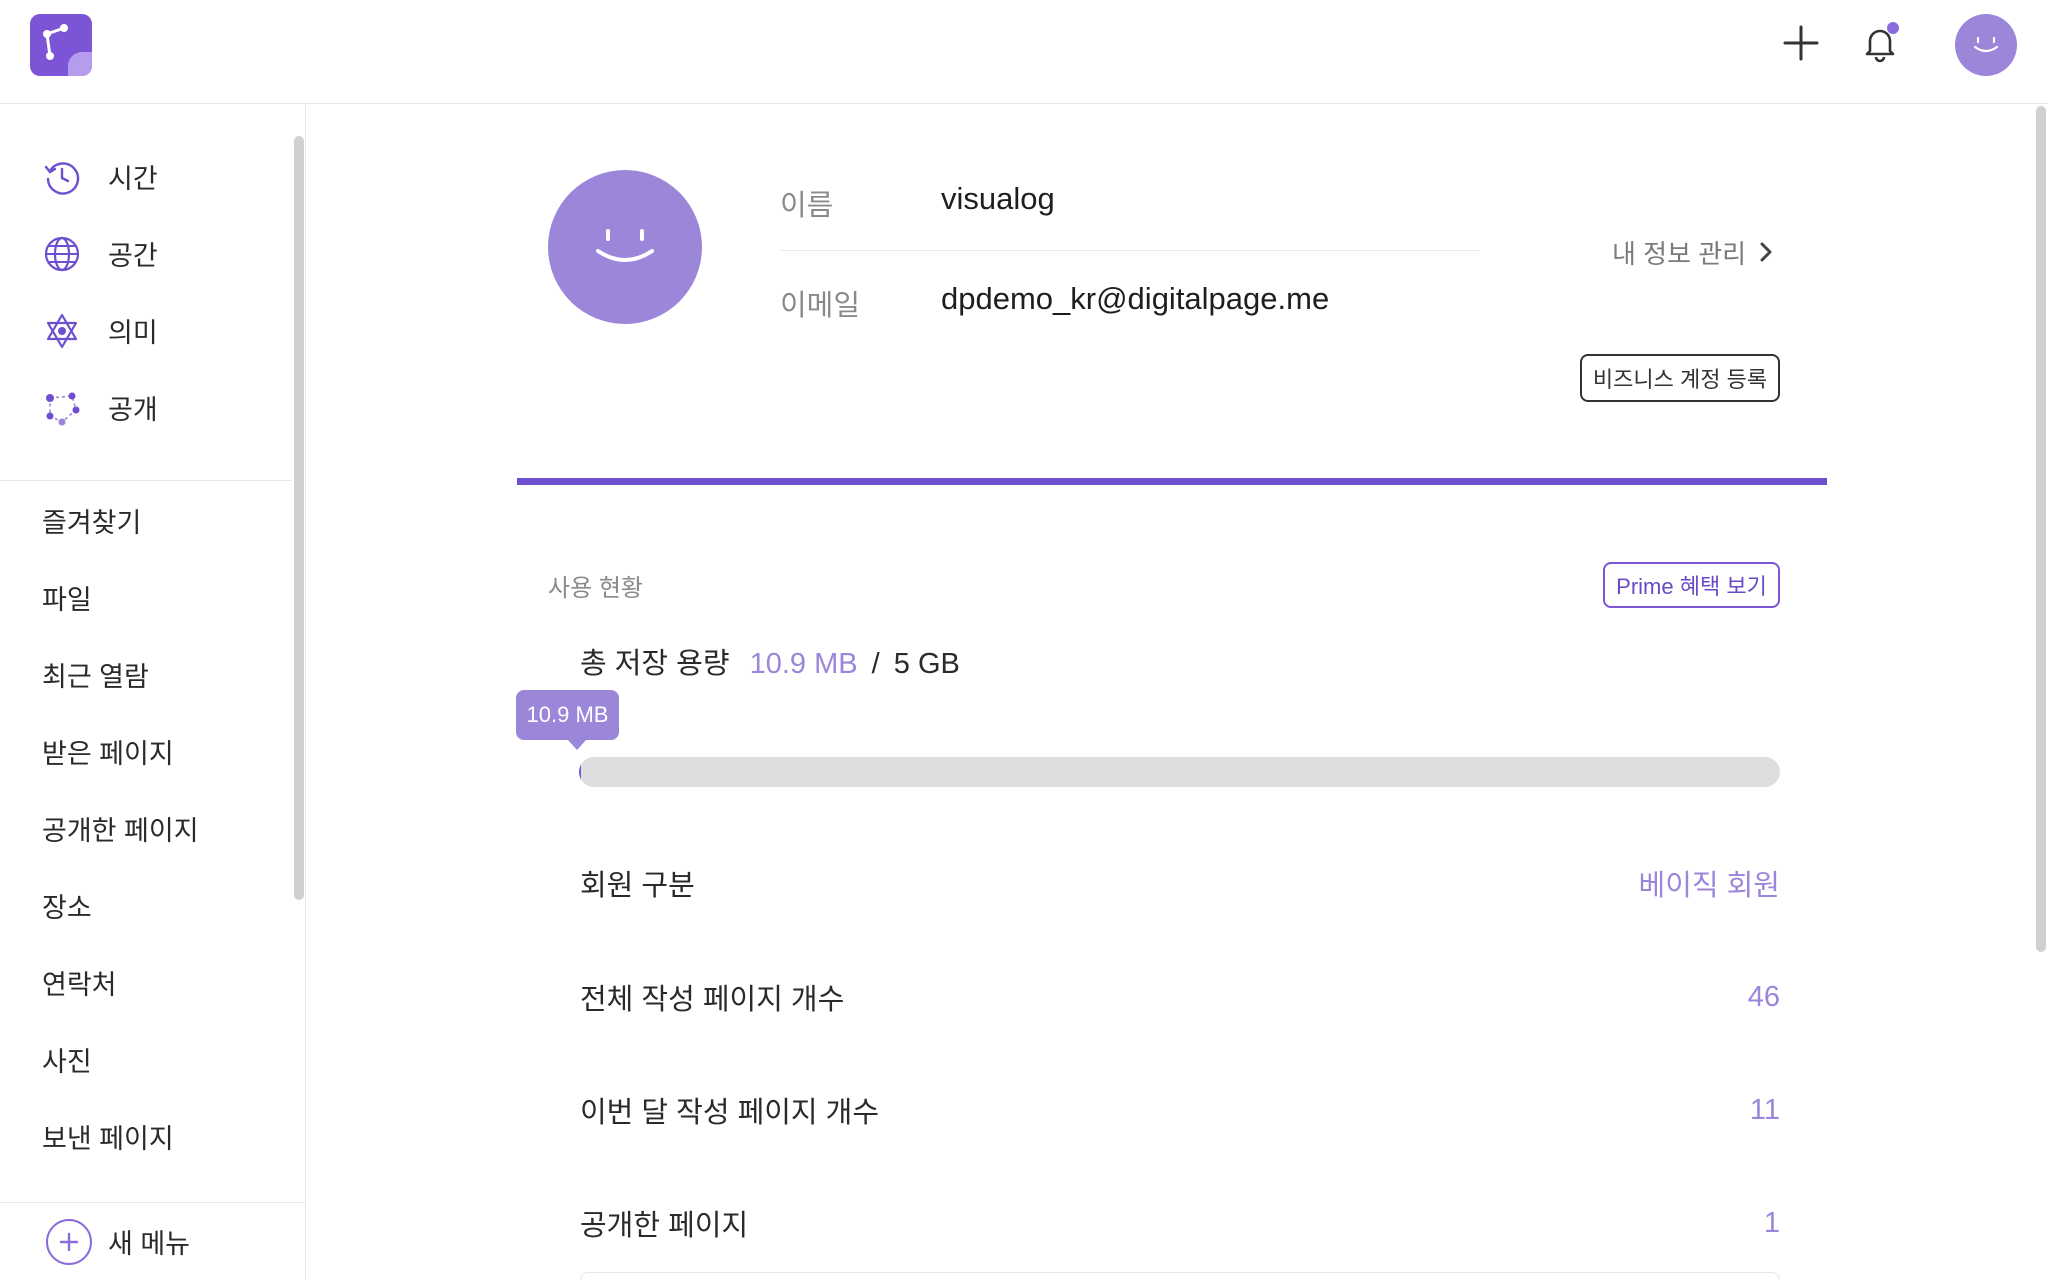 Image resolution: width=2048 pixels, height=1280 pixels. Describe the element at coordinates (133, 179) in the screenshot. I see `sidebar-item-label: 시간` at that location.